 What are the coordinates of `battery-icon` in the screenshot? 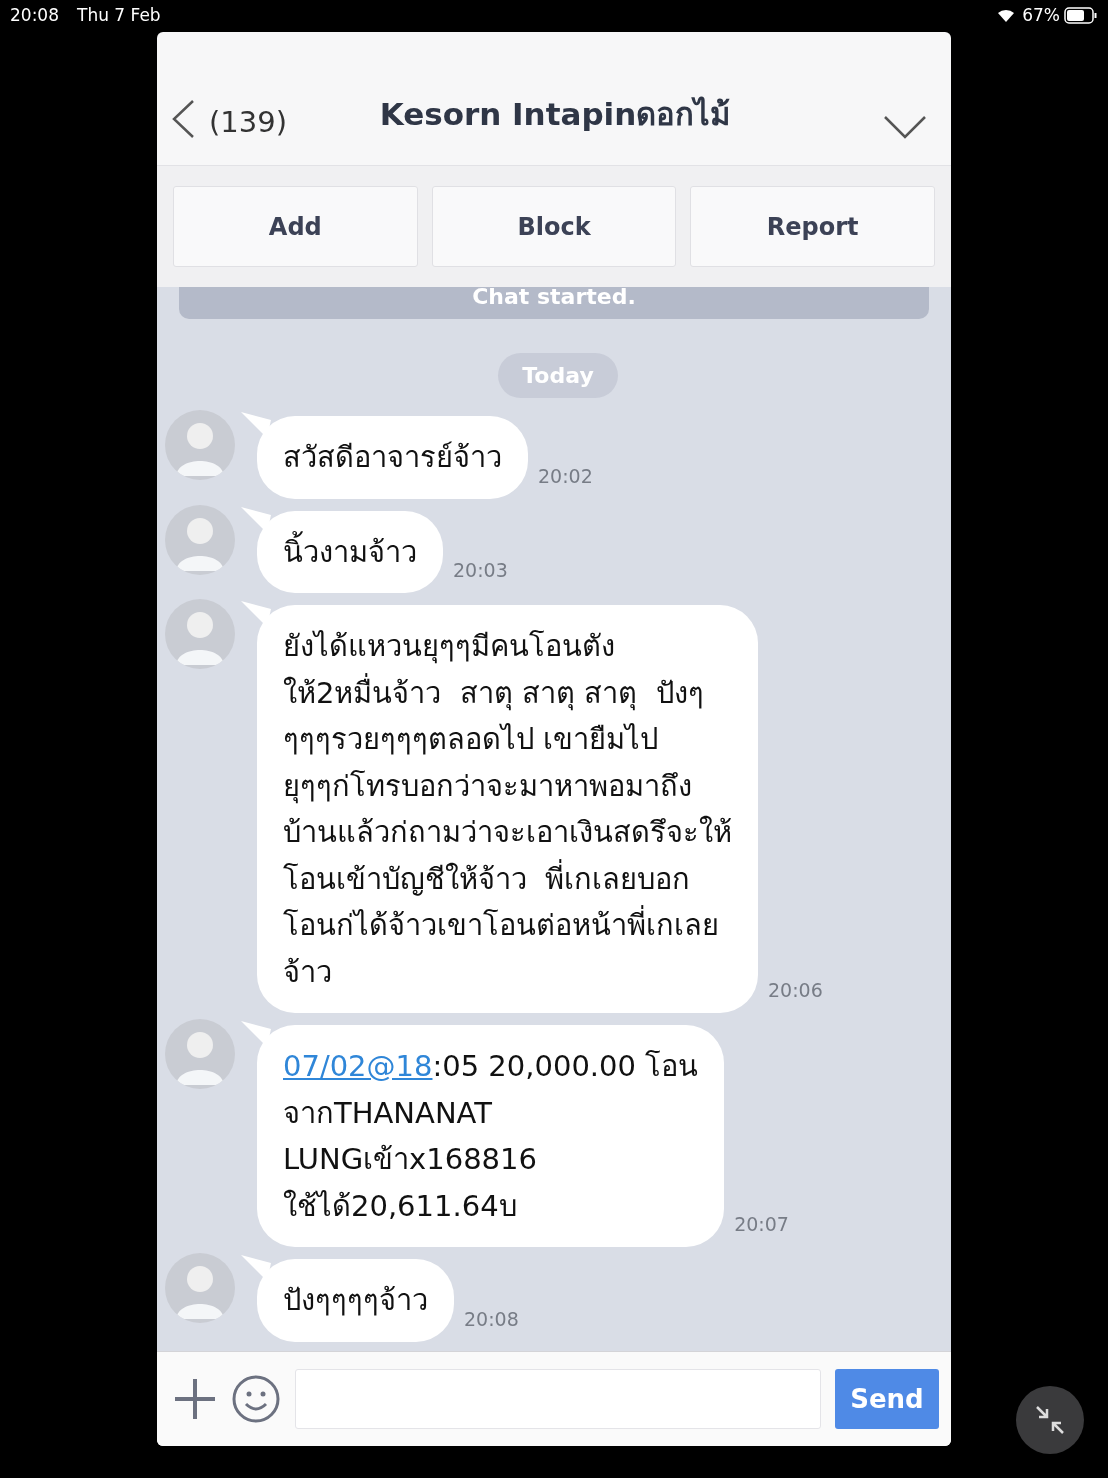 It's located at (1081, 15).